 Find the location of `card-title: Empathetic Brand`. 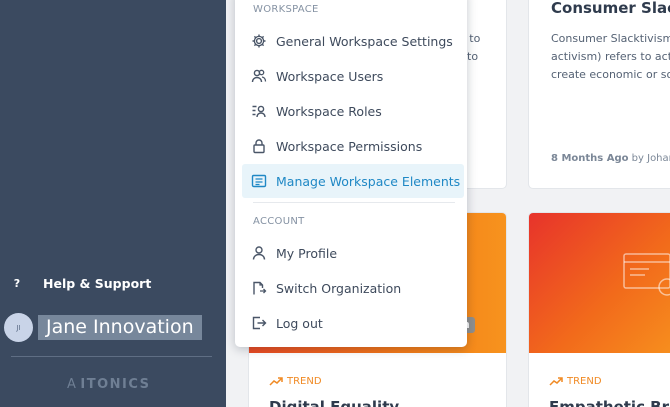

card-title: Empathetic Brand is located at coordinates (609, 402).